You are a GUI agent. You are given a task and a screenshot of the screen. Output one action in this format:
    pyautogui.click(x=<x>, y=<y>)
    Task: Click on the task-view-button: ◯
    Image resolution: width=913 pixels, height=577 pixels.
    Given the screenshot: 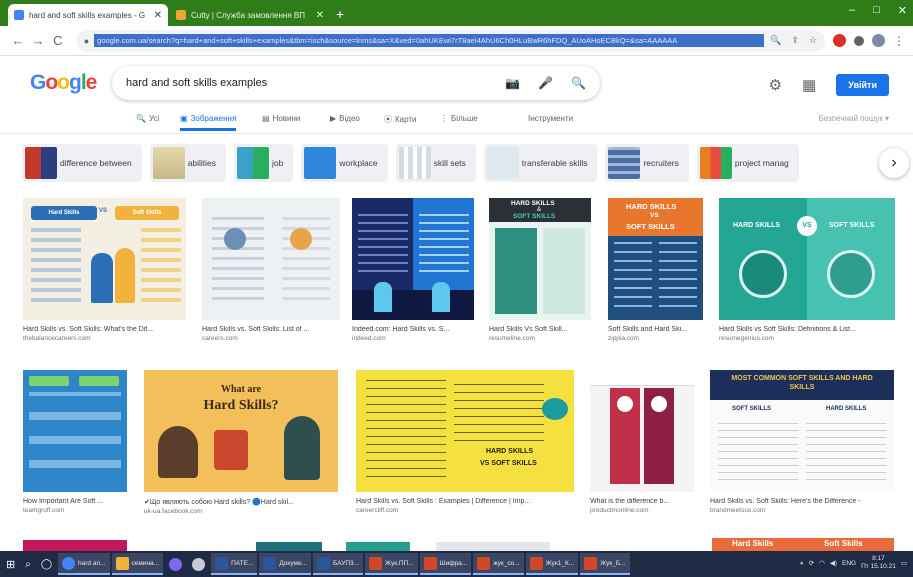 What is the action you would take?
    pyautogui.click(x=46, y=564)
    